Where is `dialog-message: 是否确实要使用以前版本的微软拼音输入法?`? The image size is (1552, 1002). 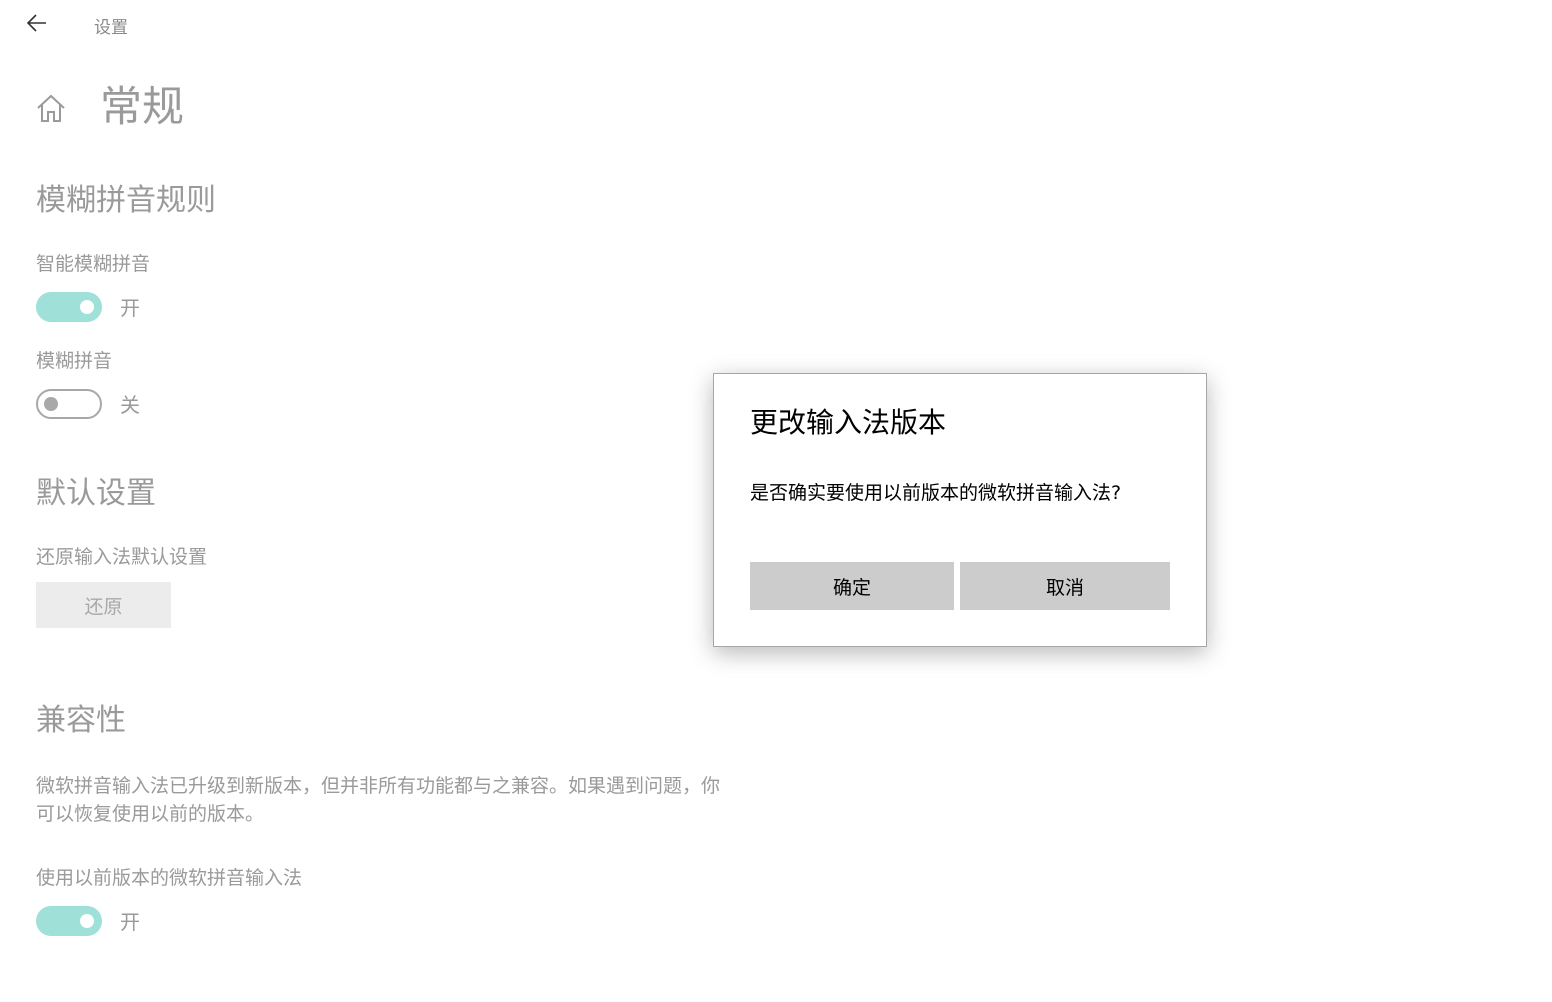 dialog-message: 是否确实要使用以前版本的微软拼音输入法? is located at coordinates (936, 493).